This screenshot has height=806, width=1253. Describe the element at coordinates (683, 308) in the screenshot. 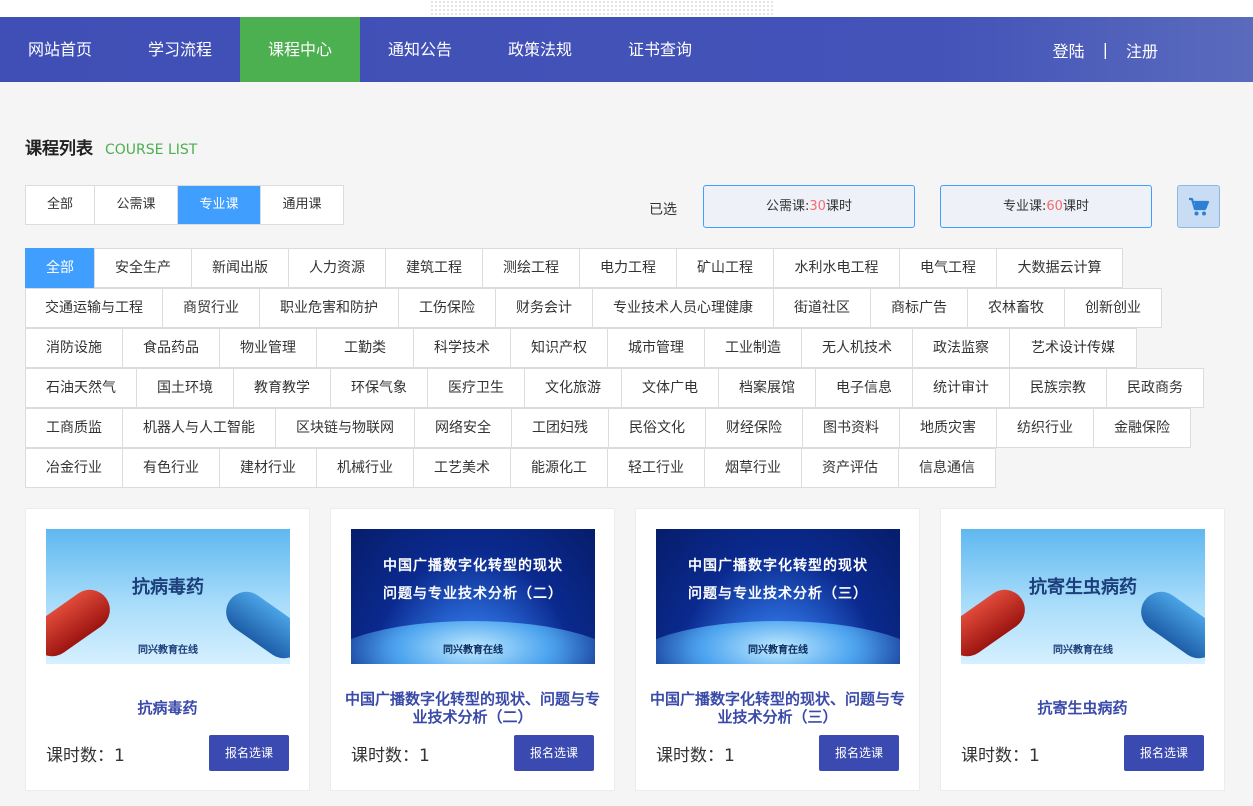

I see `category-item: 专业技术人员心理健康` at that location.